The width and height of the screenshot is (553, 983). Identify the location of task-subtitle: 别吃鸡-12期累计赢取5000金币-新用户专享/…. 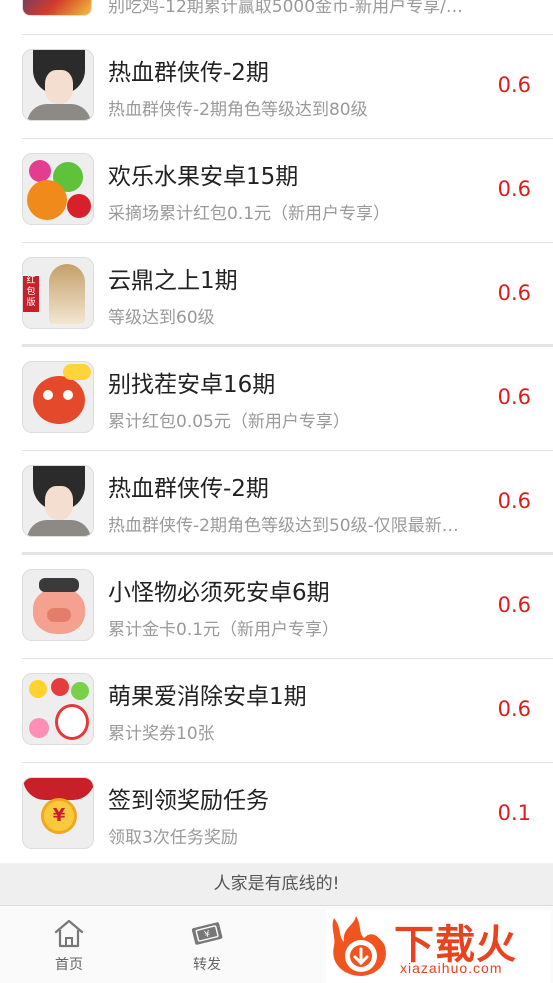
(285, 8).